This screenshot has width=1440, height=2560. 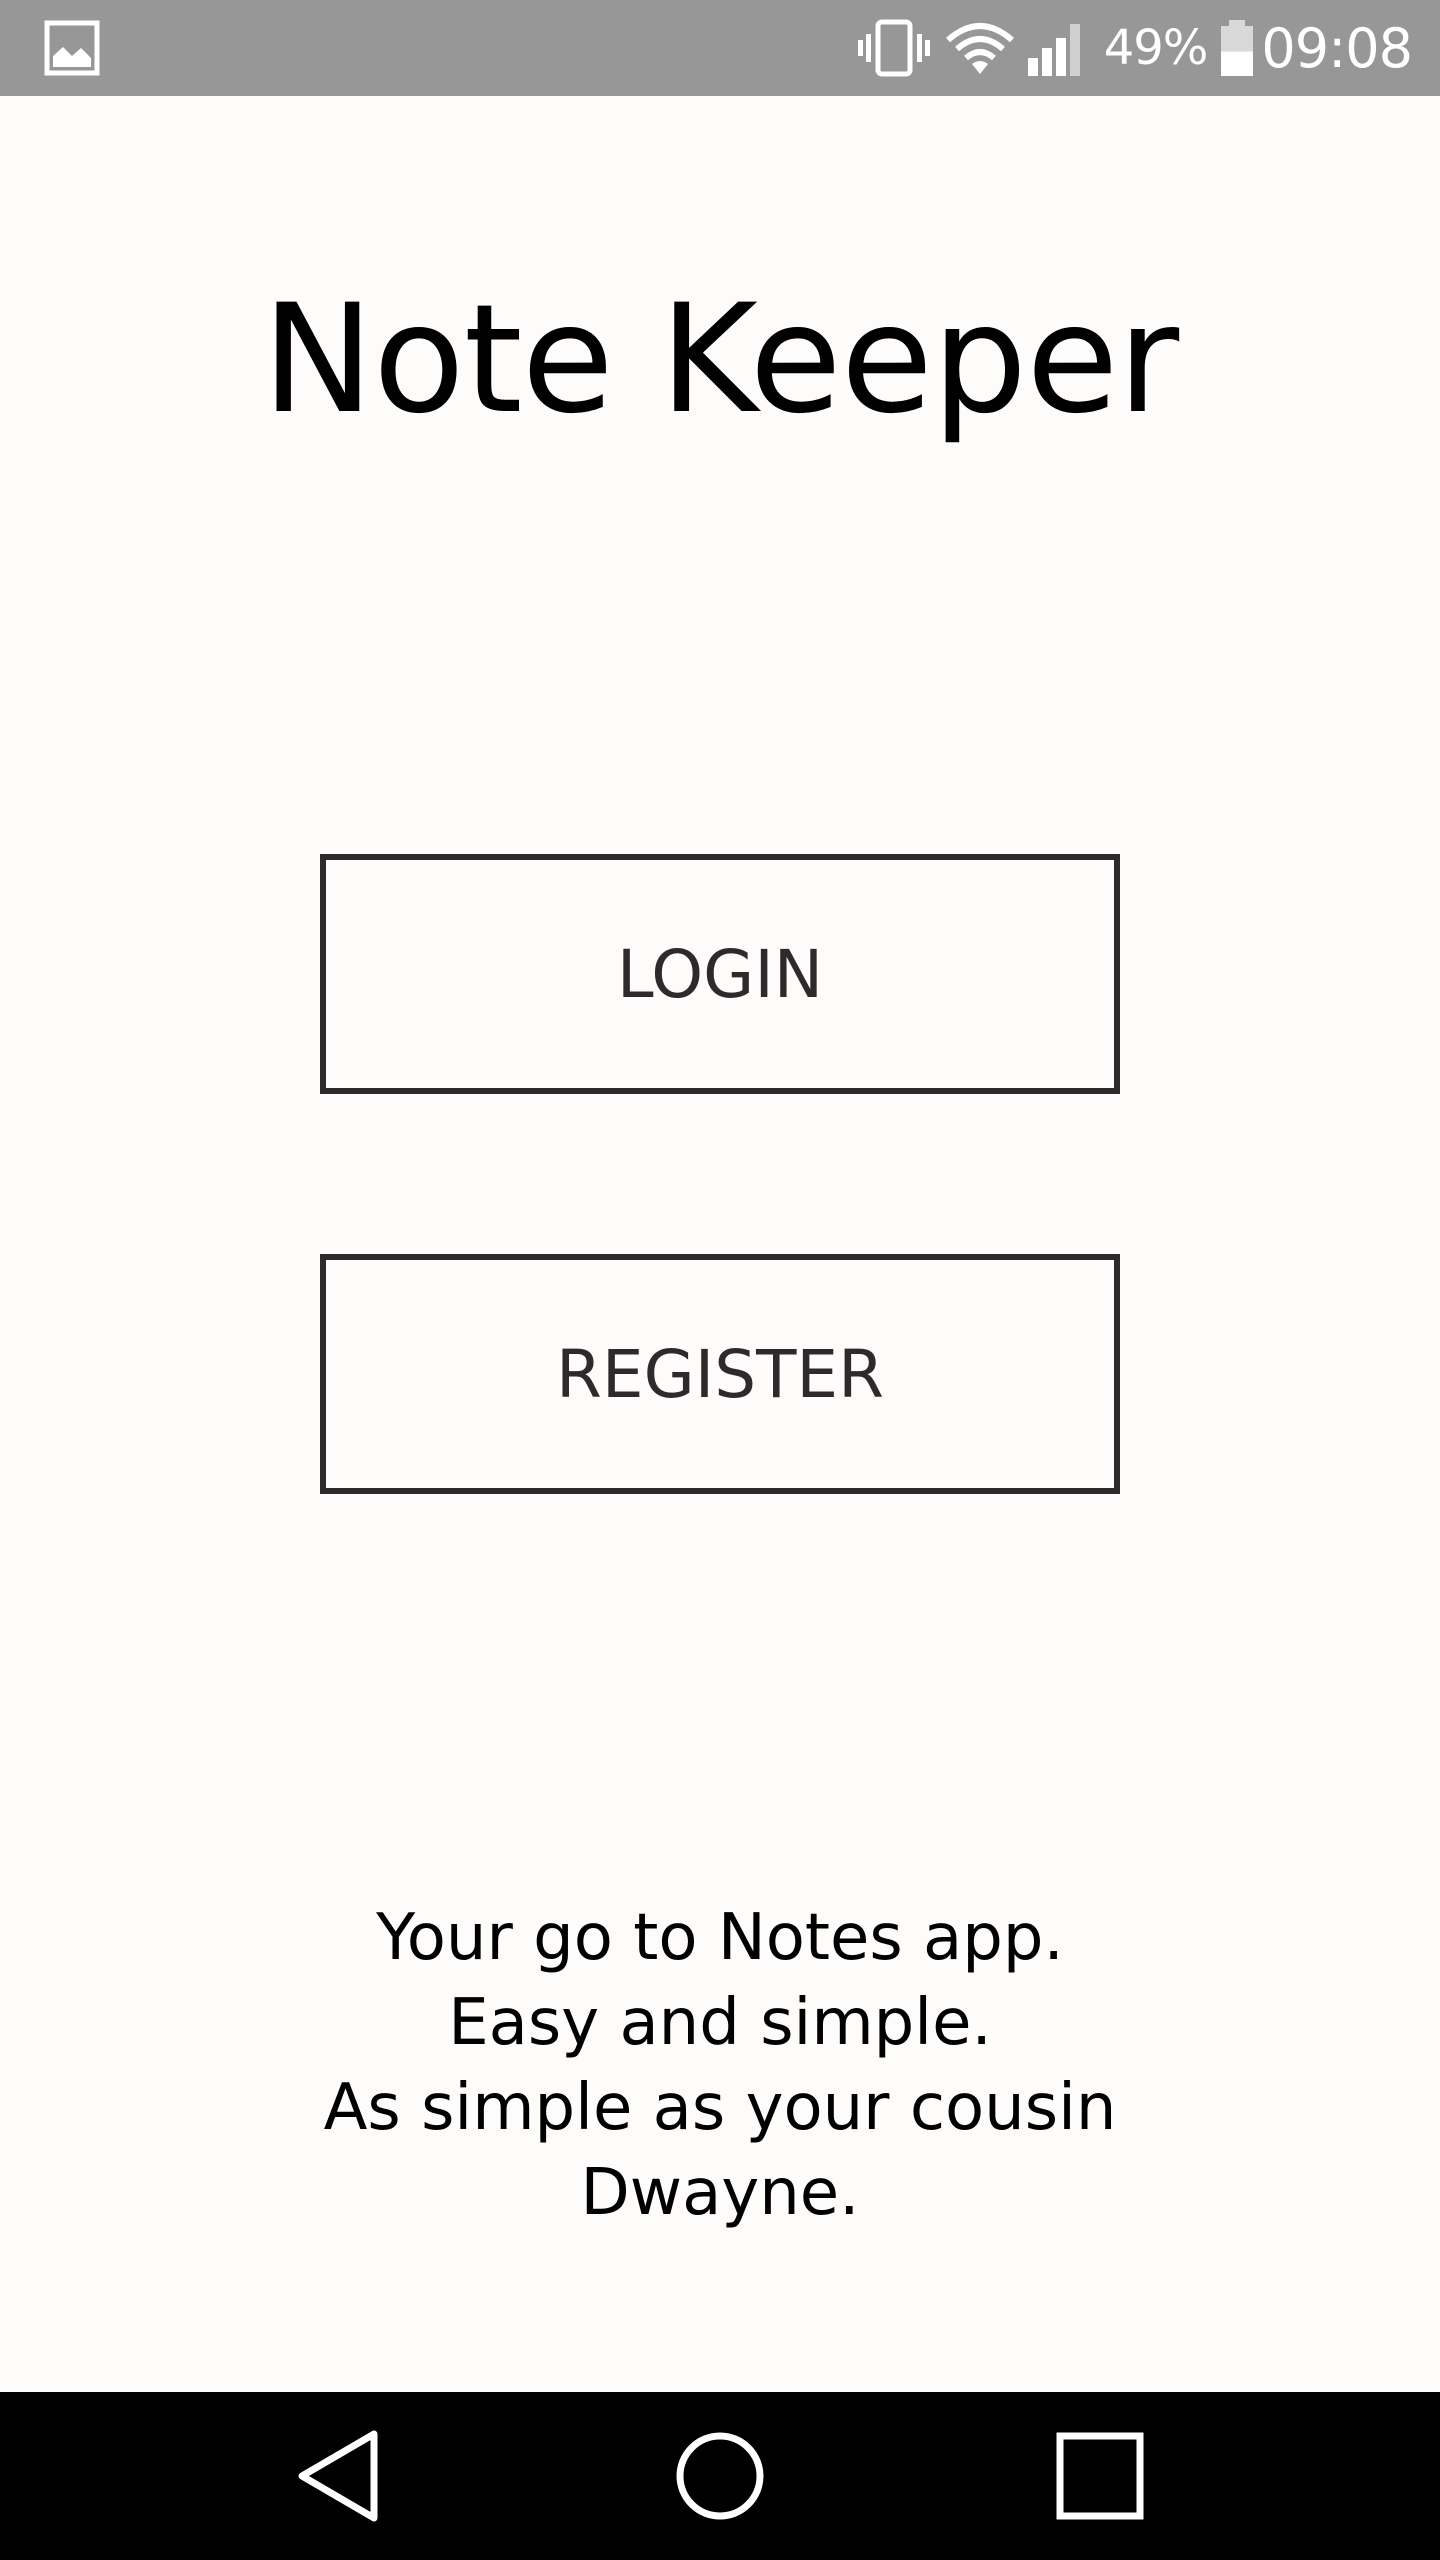 I want to click on status-icons: 49% 09:08, so click(x=1134, y=48).